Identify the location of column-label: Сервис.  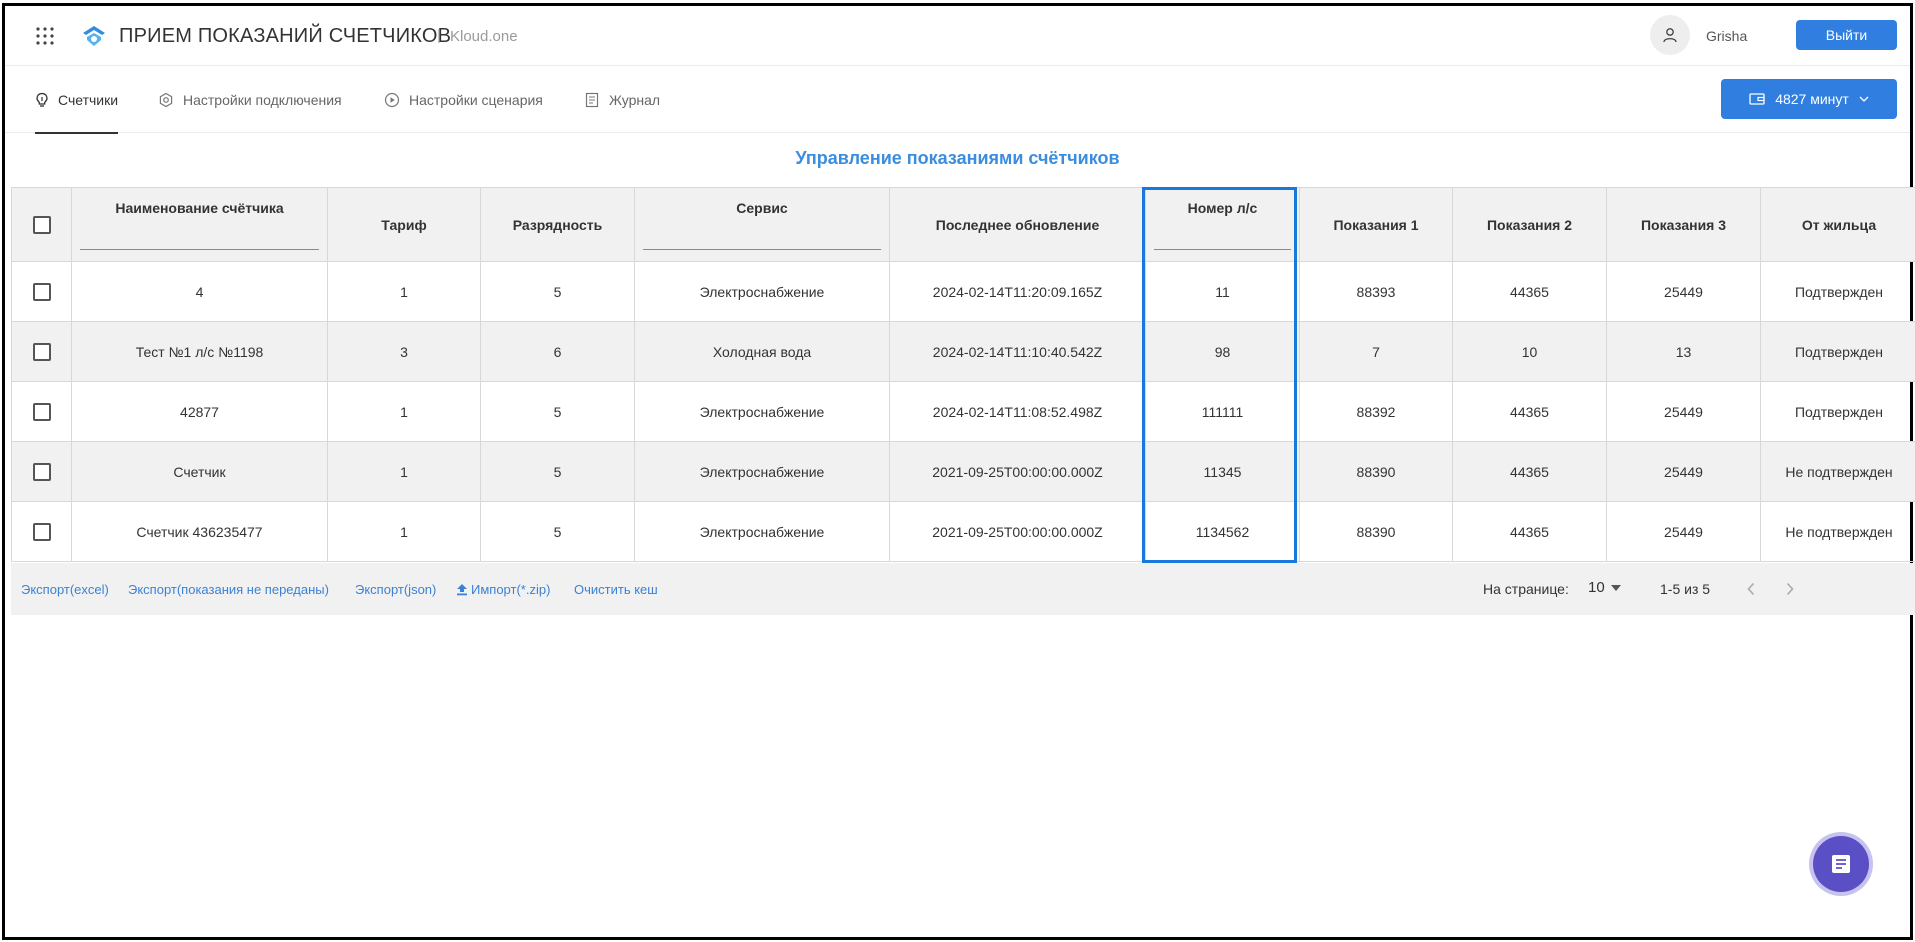
(762, 208).